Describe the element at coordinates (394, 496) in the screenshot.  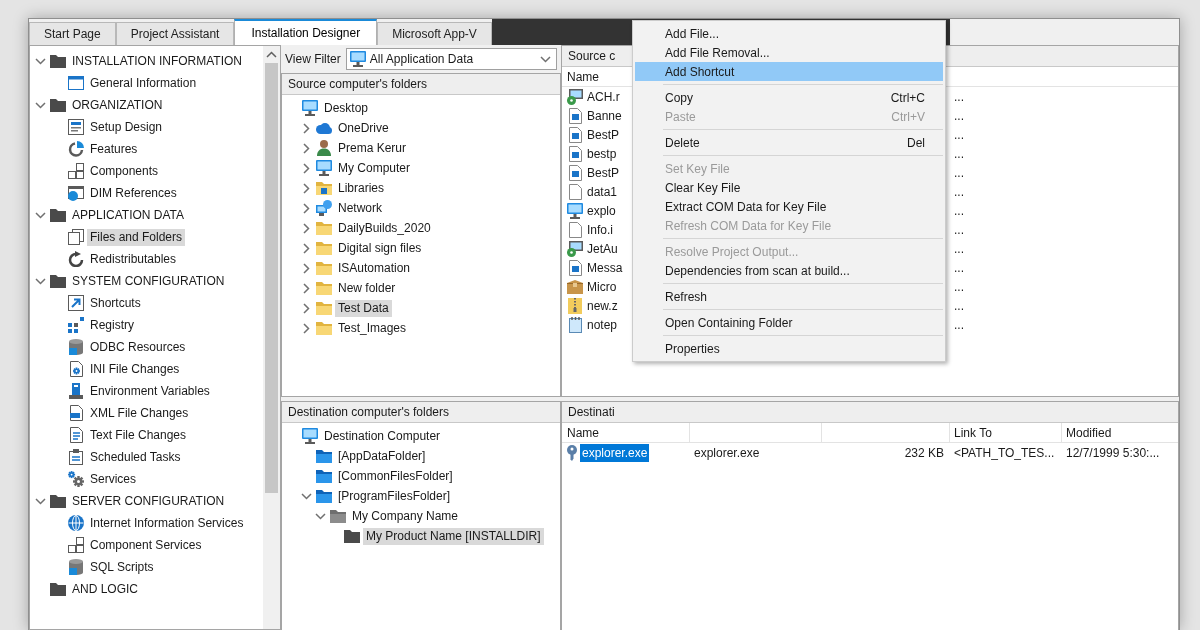
I see `tree-item: [ProgramFilesFolder]` at that location.